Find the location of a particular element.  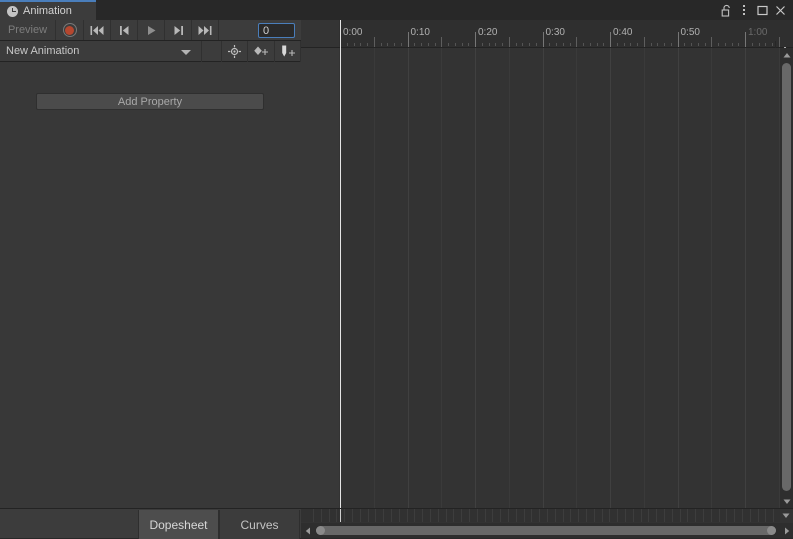

horizontal-scroll-thumb is located at coordinates (546, 530).